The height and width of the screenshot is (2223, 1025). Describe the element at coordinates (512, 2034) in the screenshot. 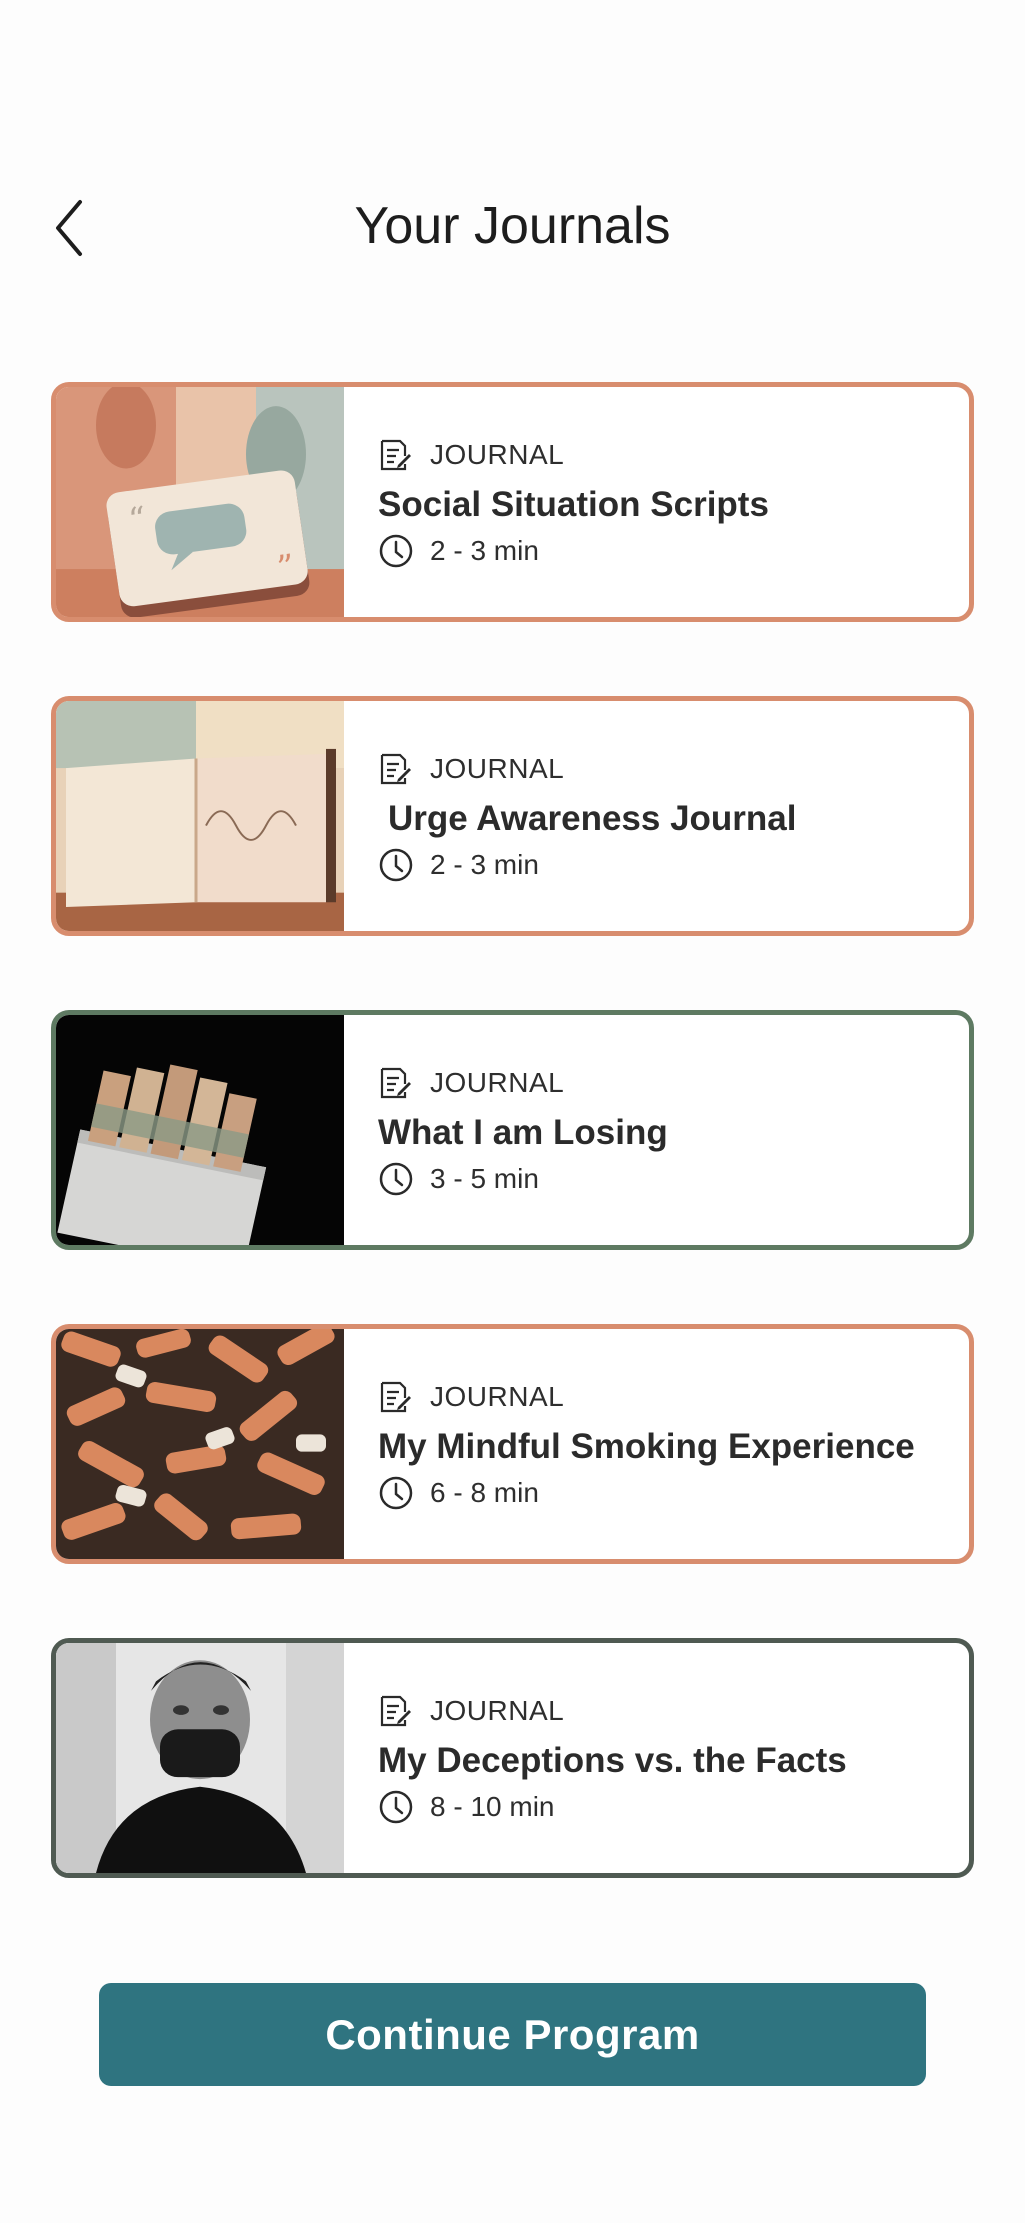

I see `continue-program-button: Continue Program` at that location.